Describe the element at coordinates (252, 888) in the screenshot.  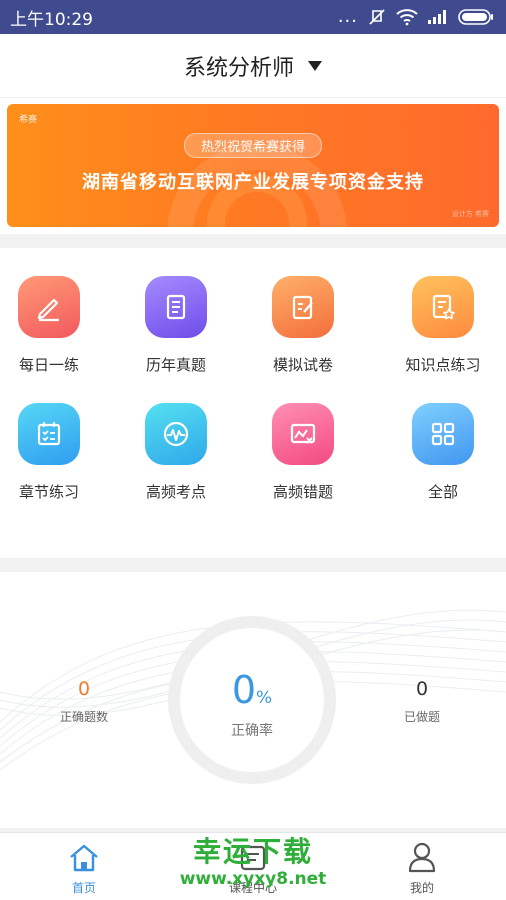
I see `tab-course-label: 课程中心` at that location.